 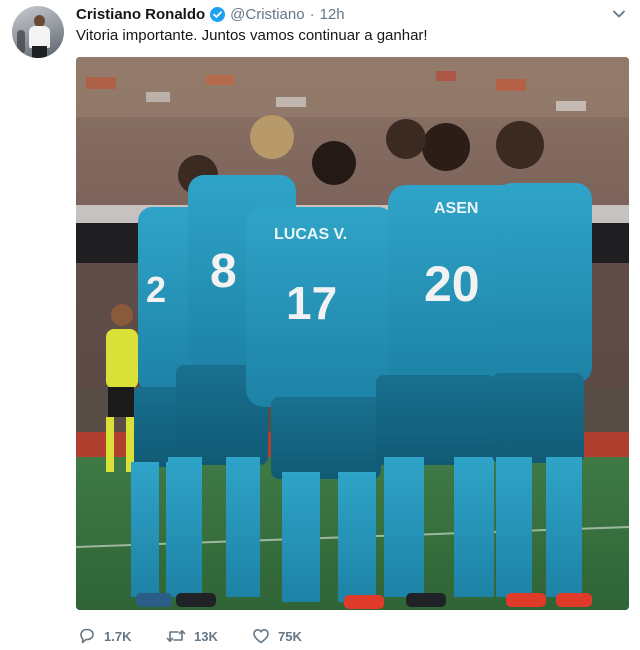 What do you see at coordinates (218, 14) in the screenshot?
I see `verified-badge-icon` at bounding box center [218, 14].